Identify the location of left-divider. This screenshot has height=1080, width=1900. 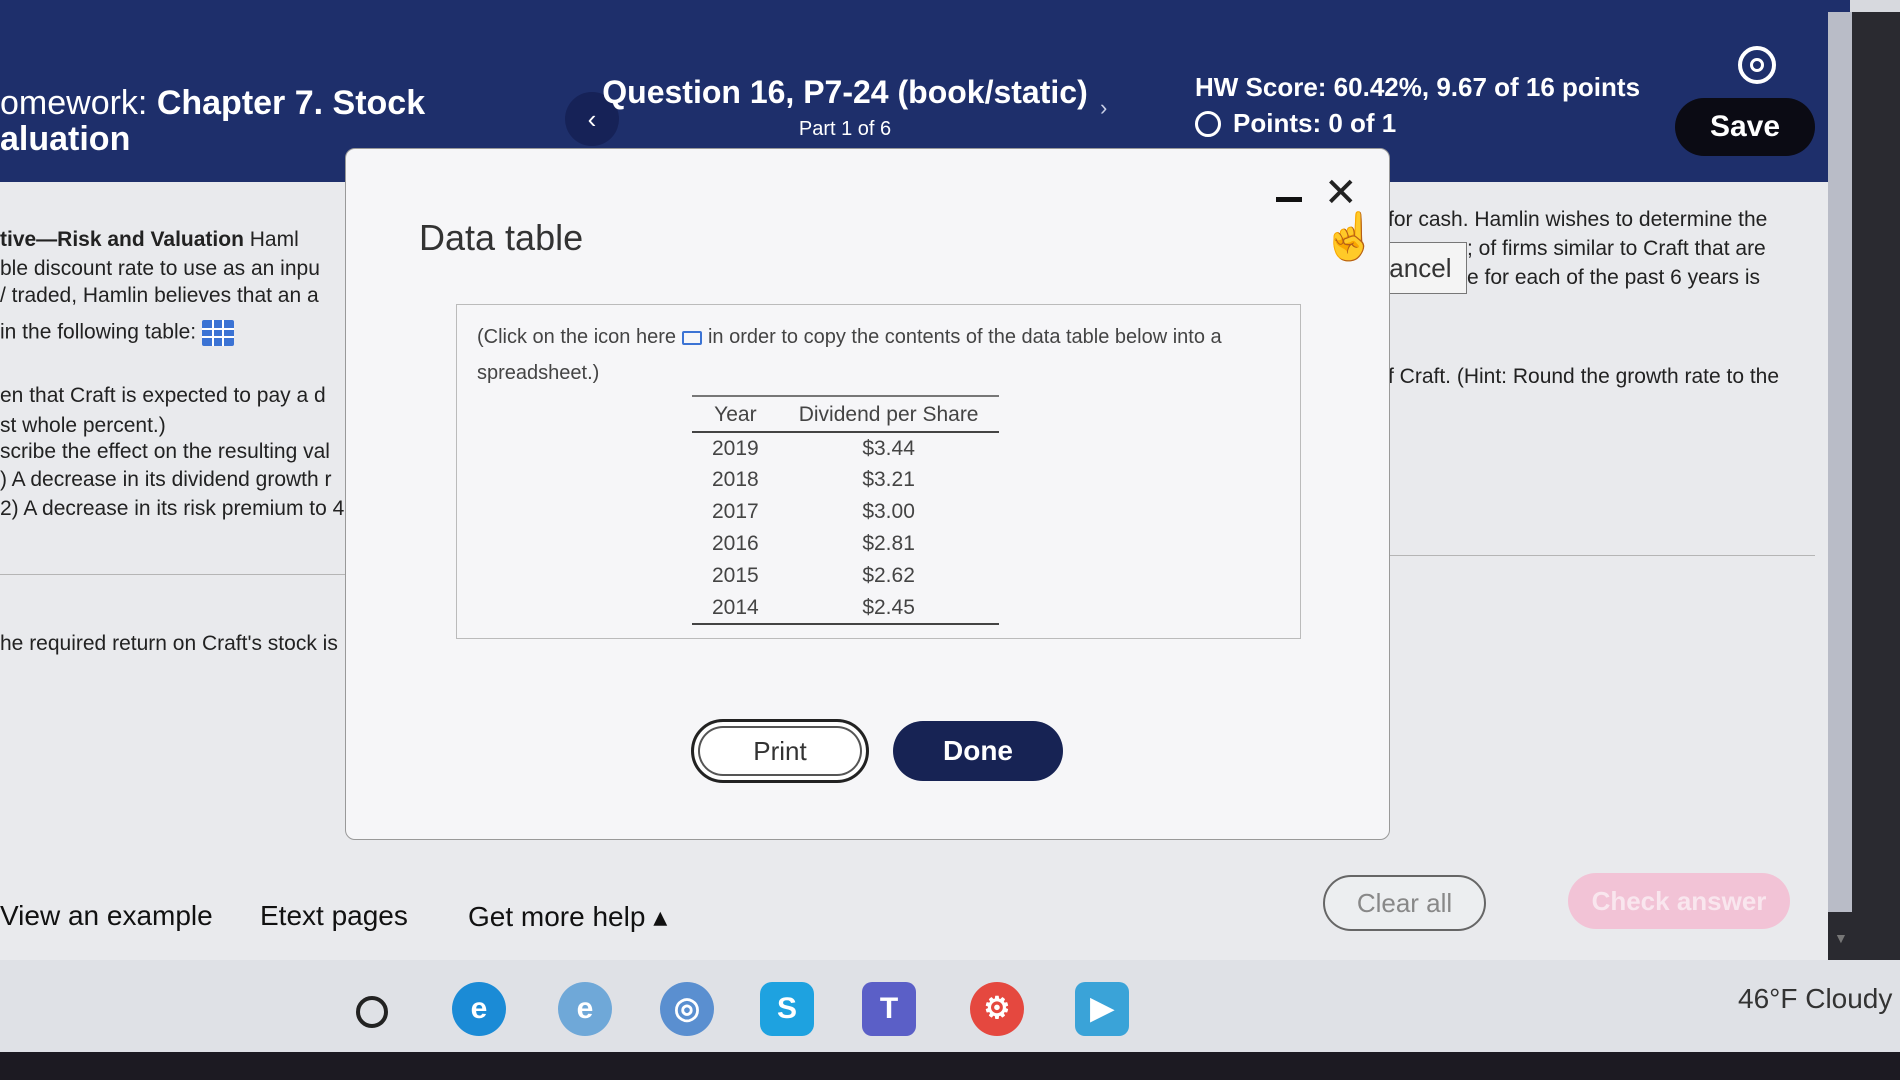
(180, 574).